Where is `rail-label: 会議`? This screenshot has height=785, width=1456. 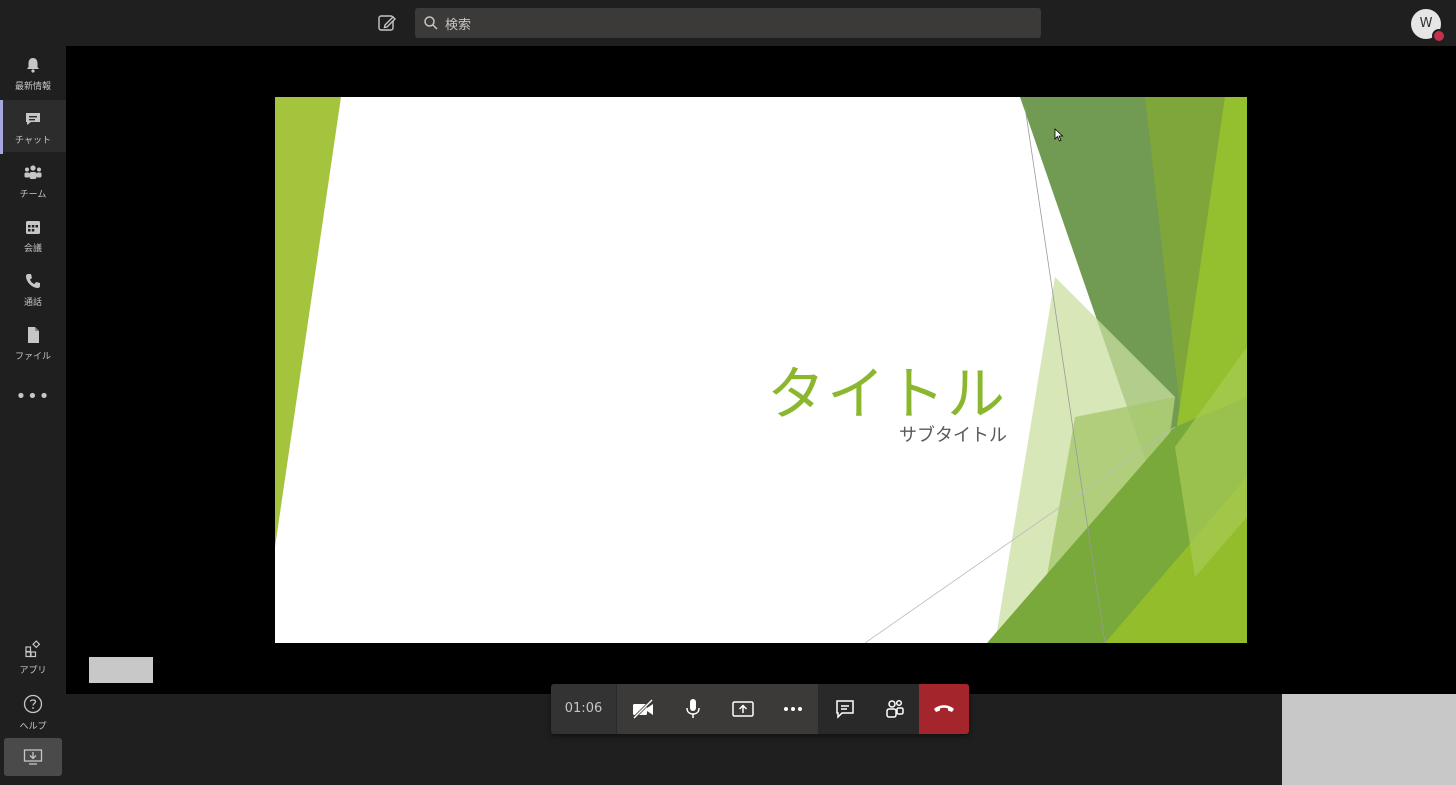 rail-label: 会議 is located at coordinates (32, 249).